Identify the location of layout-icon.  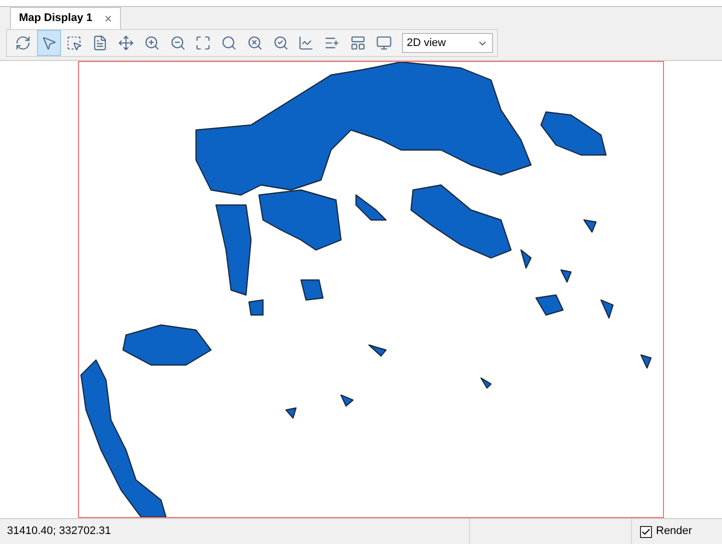
(358, 43).